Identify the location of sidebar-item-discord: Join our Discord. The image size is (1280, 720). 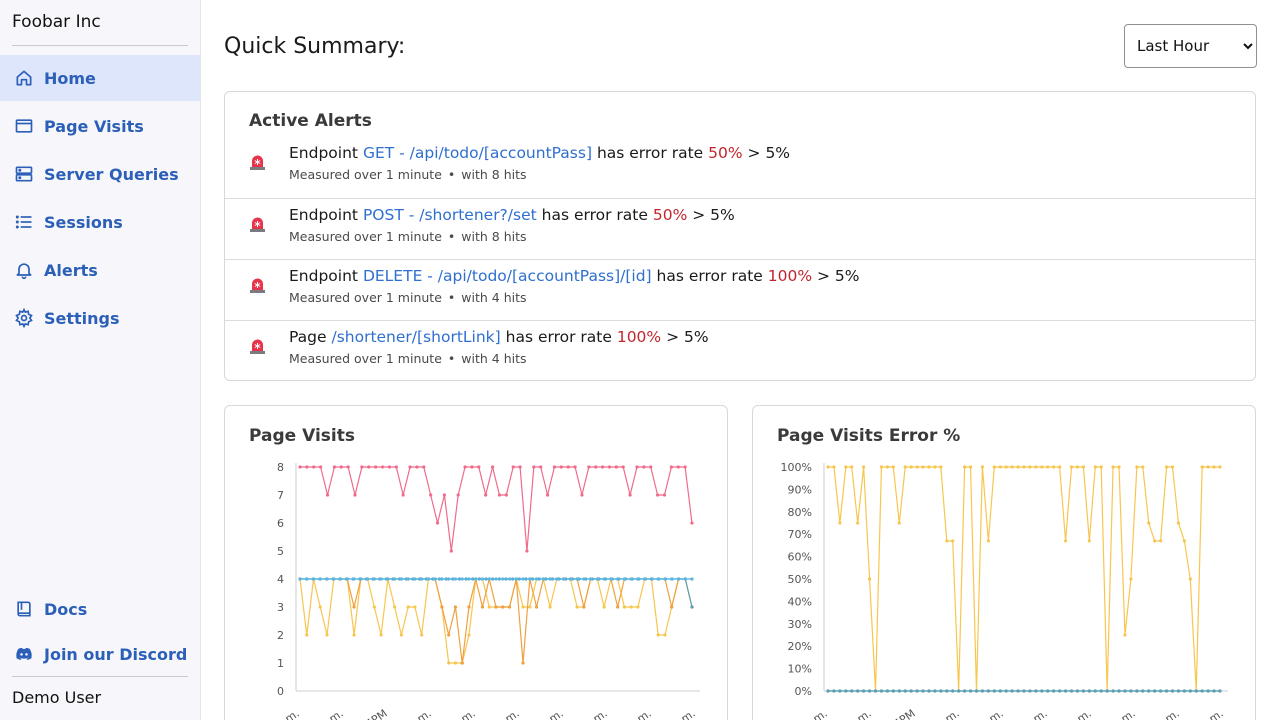
(100, 654).